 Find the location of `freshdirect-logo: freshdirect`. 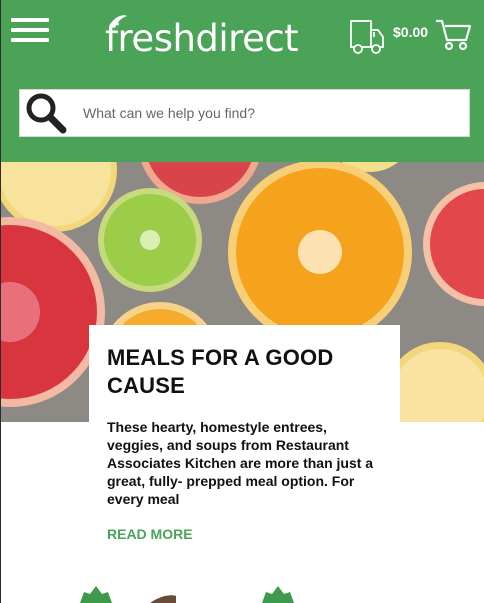

freshdirect-logo: freshdirect is located at coordinates (203, 35).